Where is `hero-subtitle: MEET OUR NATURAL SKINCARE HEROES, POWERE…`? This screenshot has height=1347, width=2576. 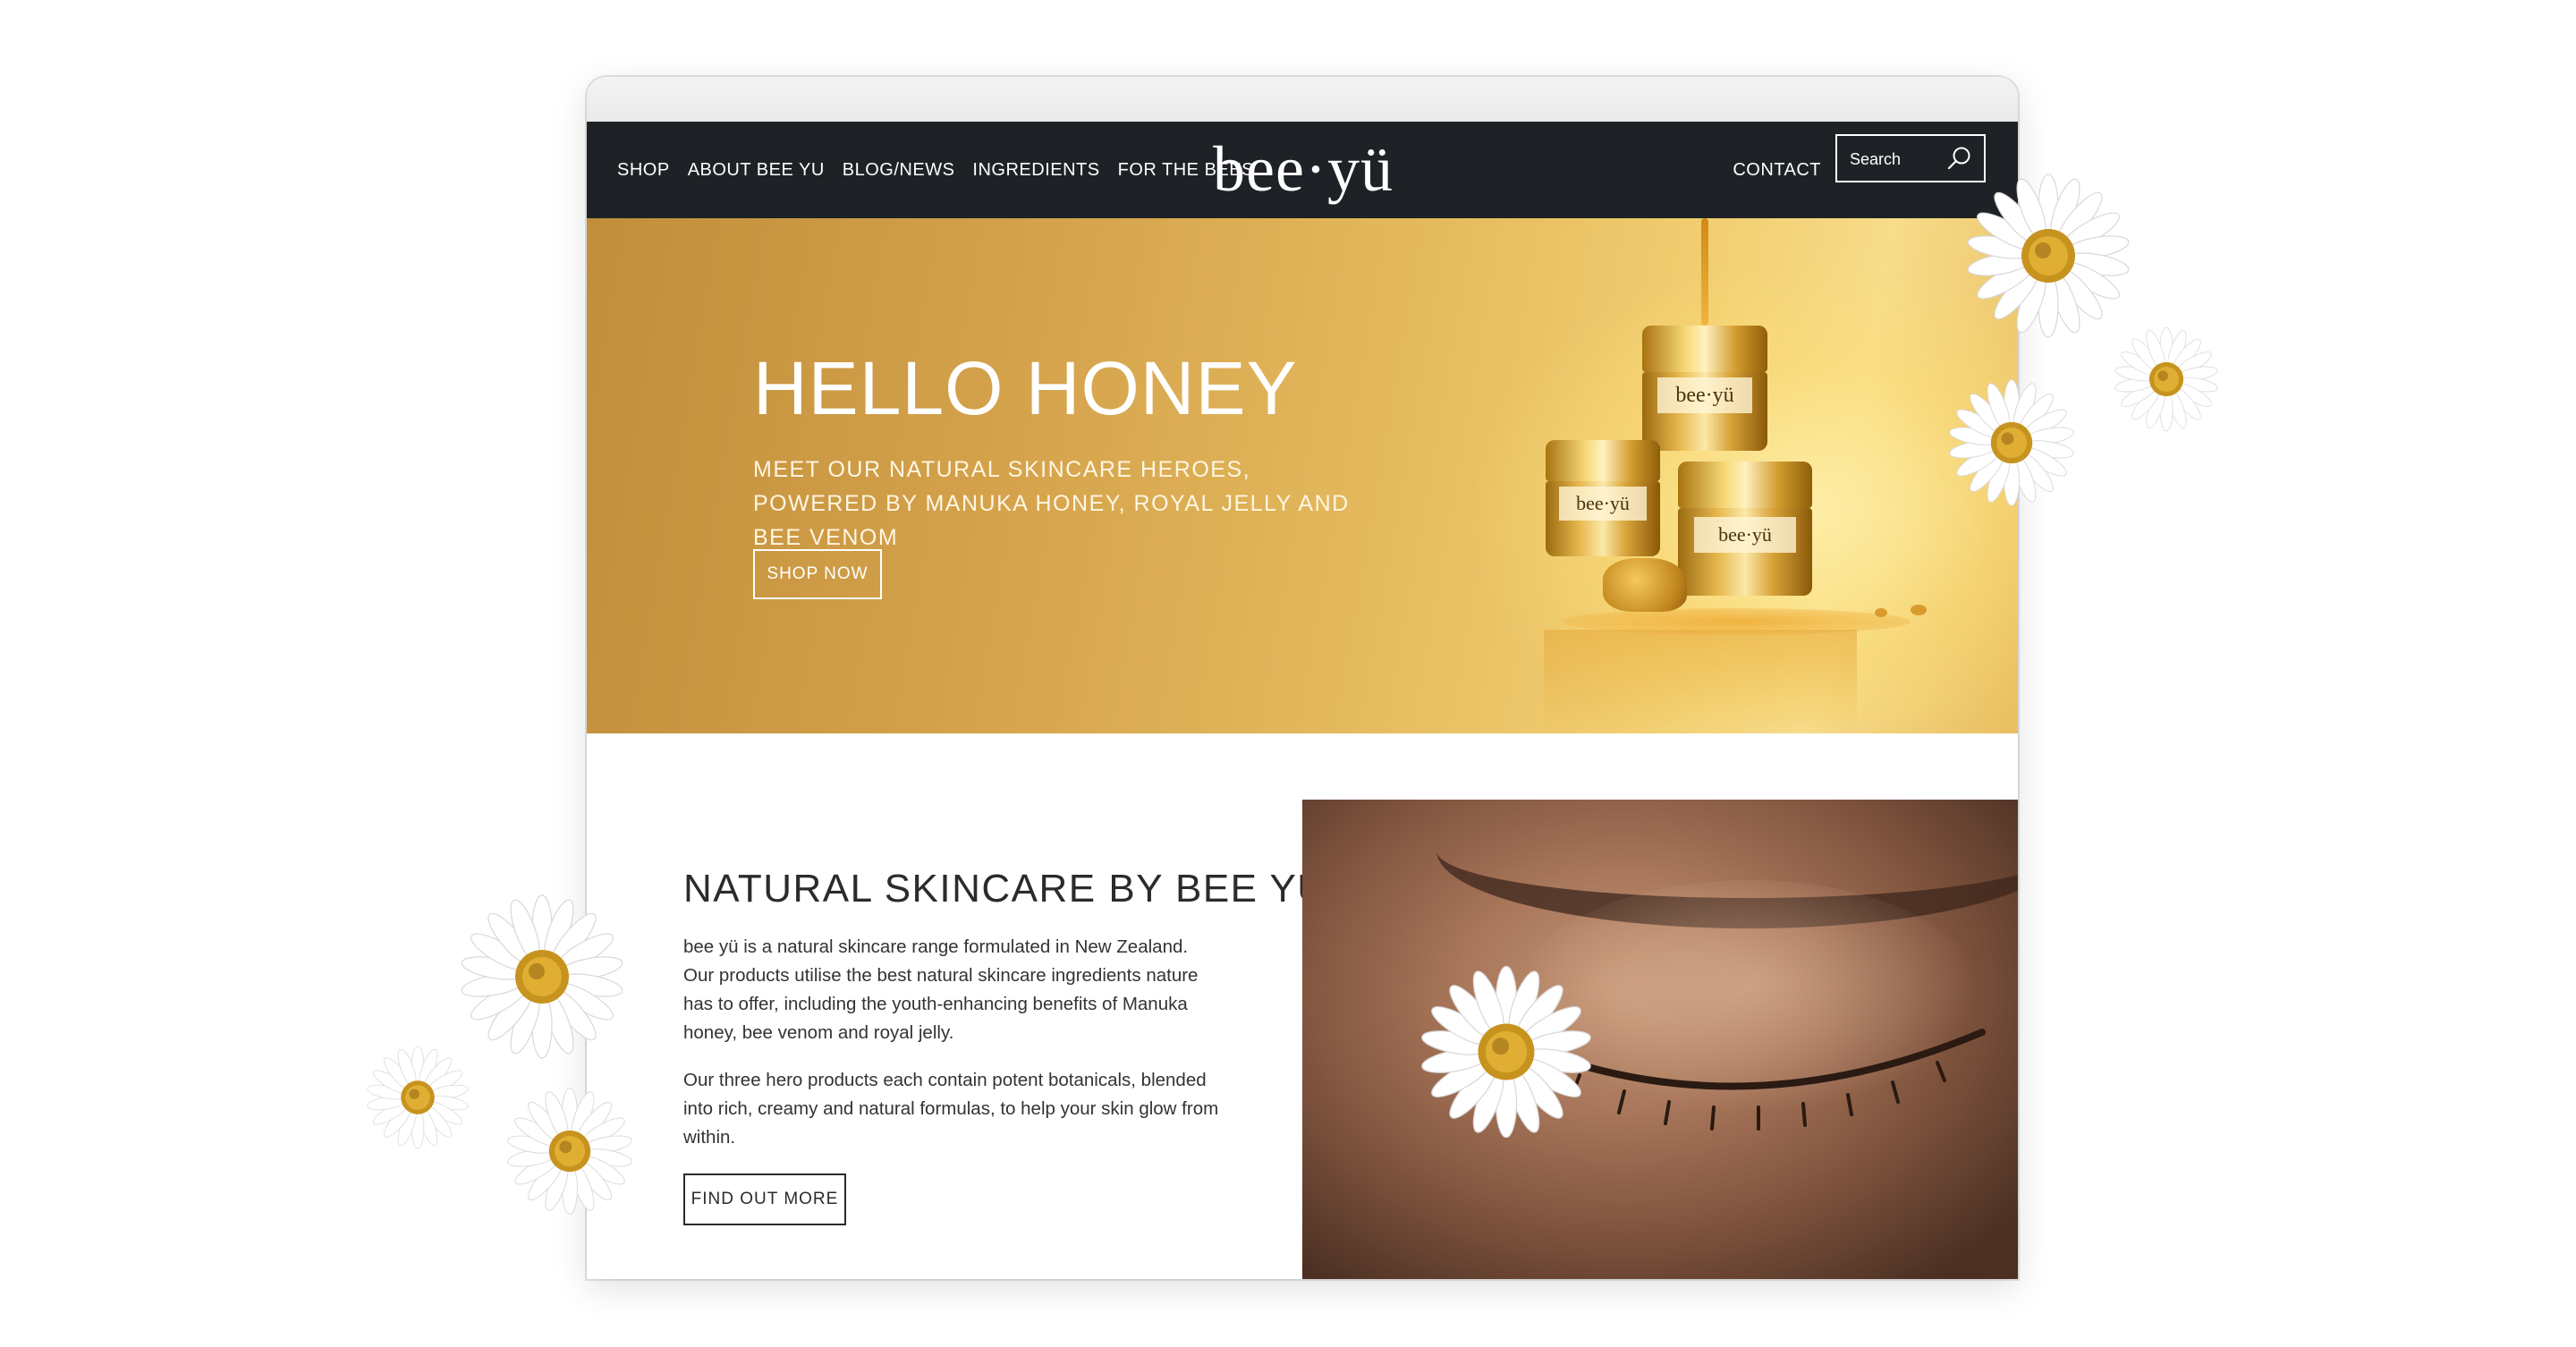 hero-subtitle: MEET OUR NATURAL SKINCARE HEROES, POWERE… is located at coordinates (1051, 503).